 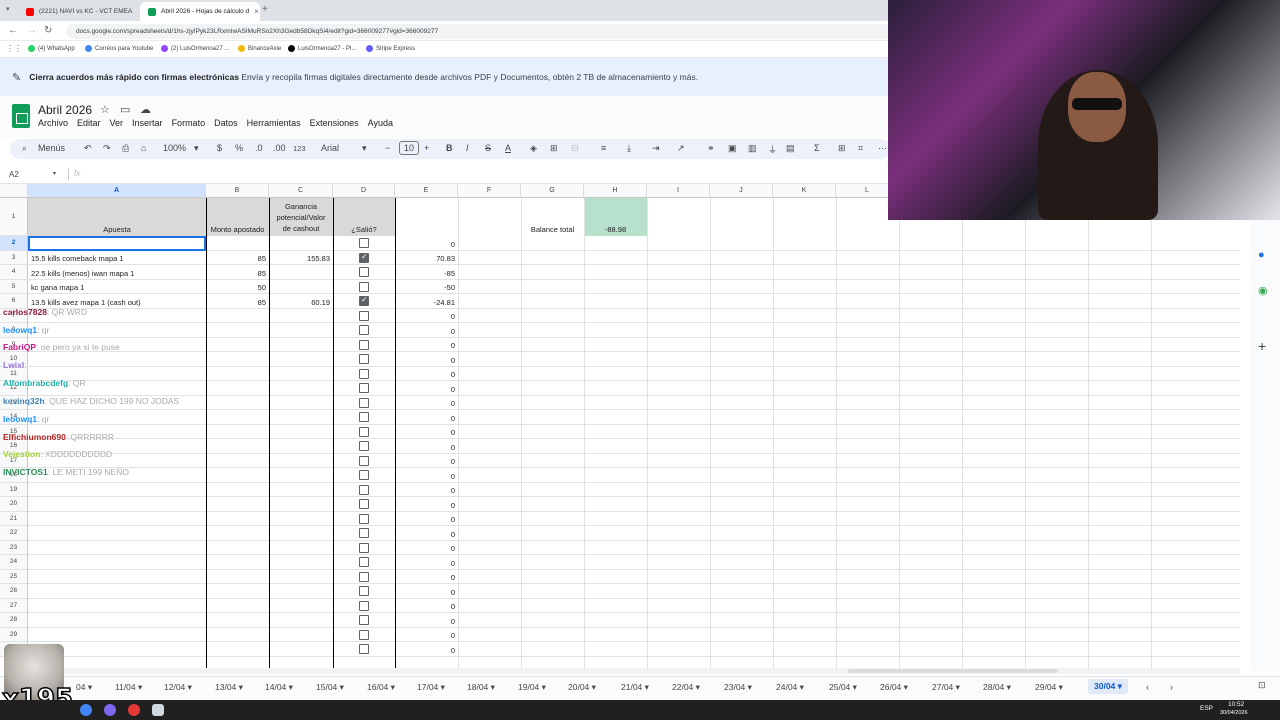 What do you see at coordinates (656, 148) in the screenshot?
I see `text-wrap-icon: ⇥` at bounding box center [656, 148].